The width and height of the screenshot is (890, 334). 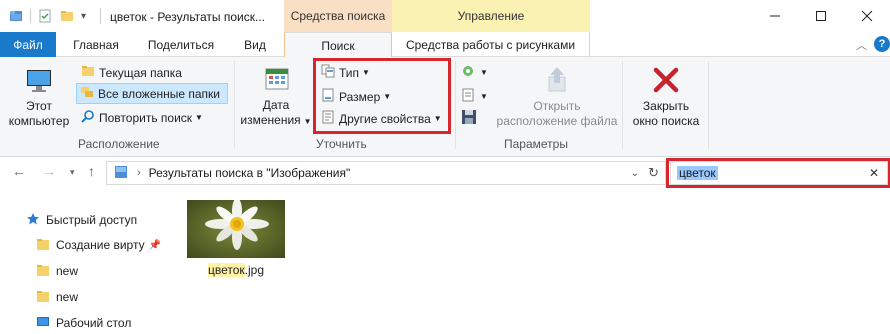 What do you see at coordinates (861, 45) in the screenshot?
I see `collapse-ribbon-icon: ︿` at bounding box center [861, 45].